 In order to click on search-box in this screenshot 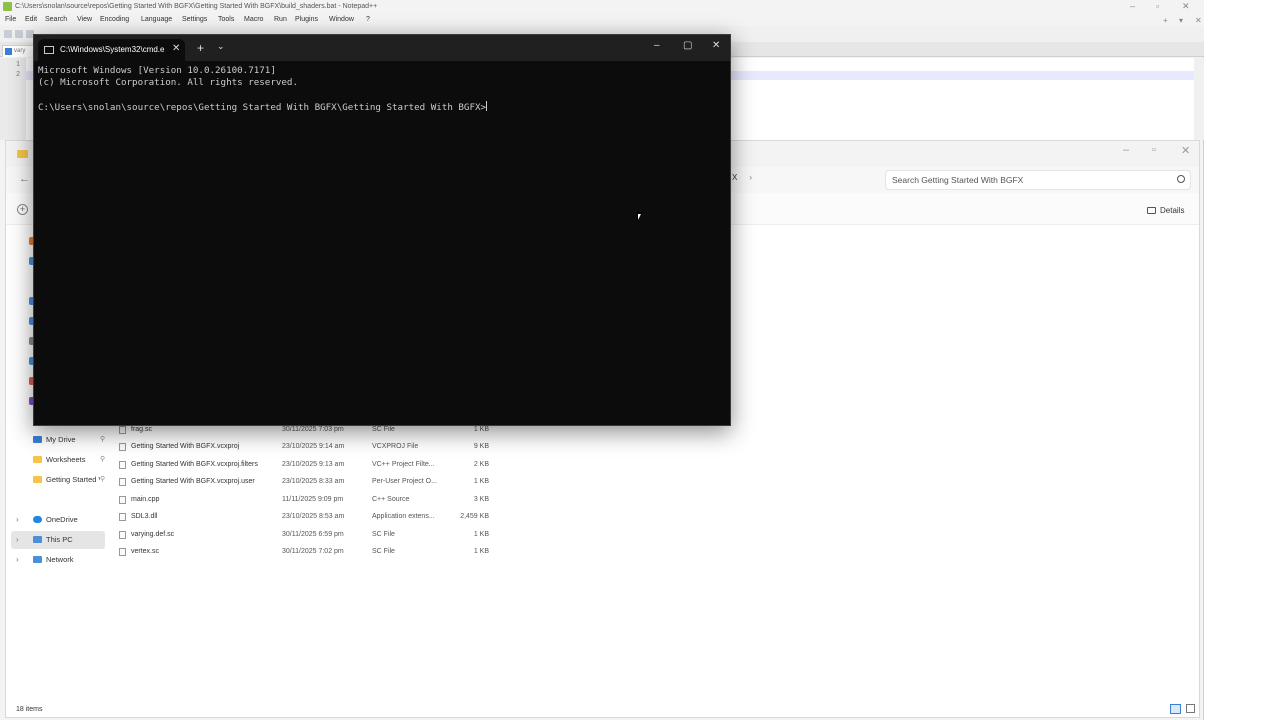, I will do `click(1038, 180)`.